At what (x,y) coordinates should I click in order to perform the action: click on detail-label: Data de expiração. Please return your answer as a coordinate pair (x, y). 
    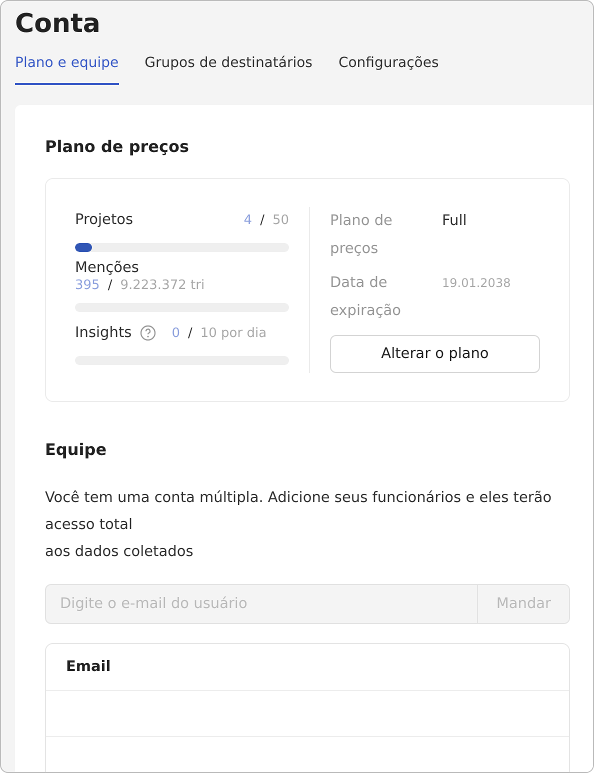
    Looking at the image, I should click on (366, 297).